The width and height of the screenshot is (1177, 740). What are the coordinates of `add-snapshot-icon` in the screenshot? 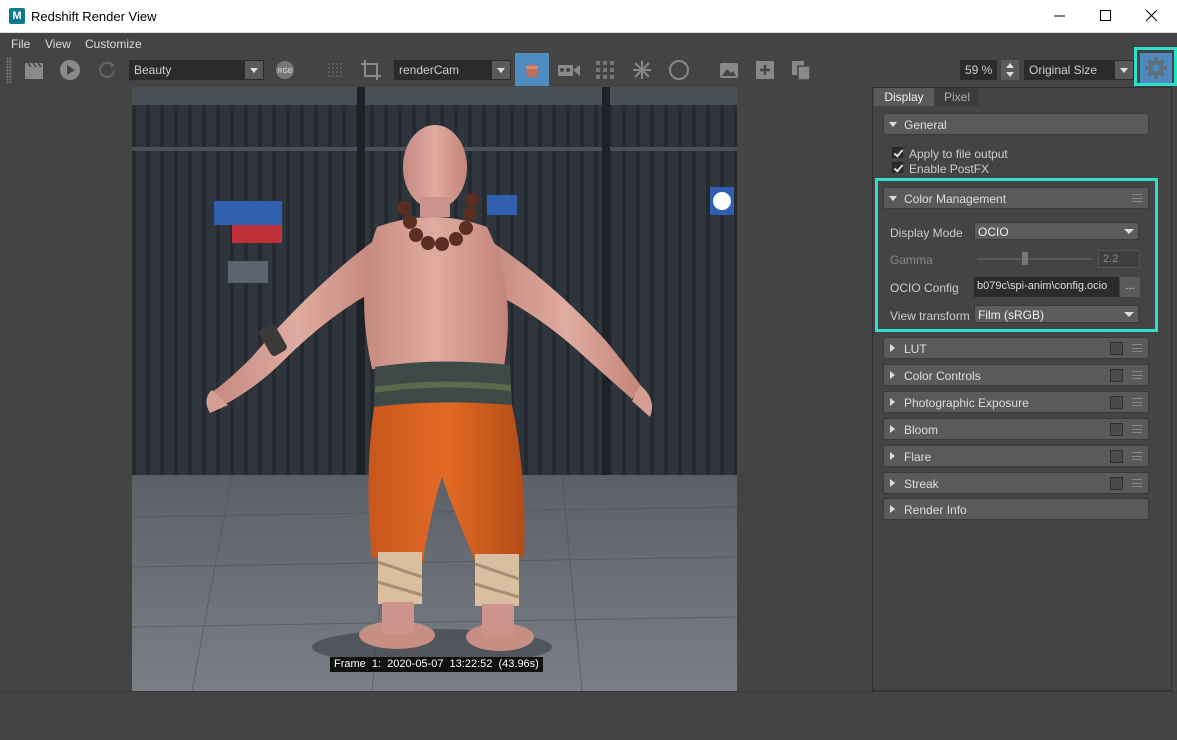 It's located at (765, 70).